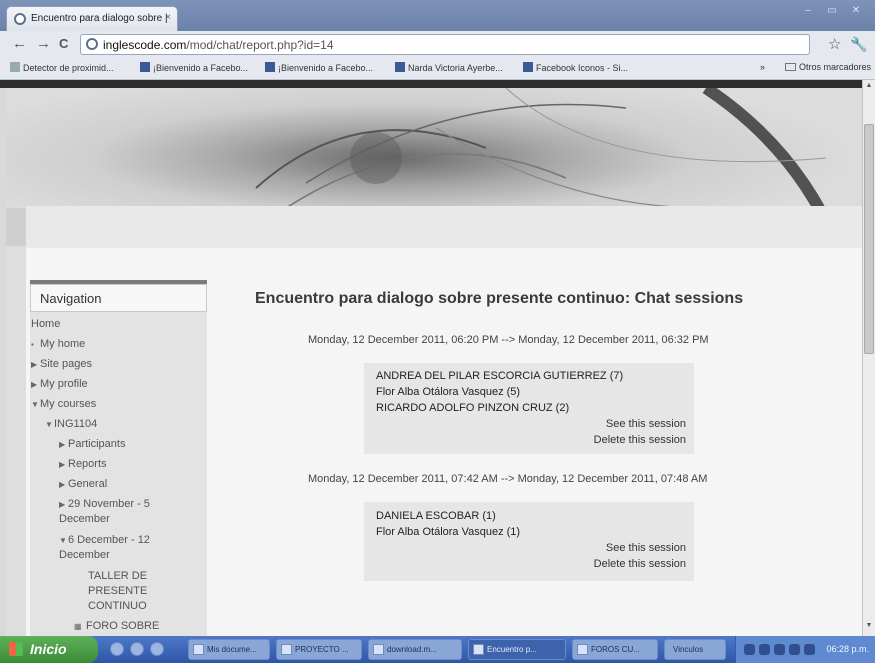 The image size is (875, 663). What do you see at coordinates (168, 17) in the screenshot?
I see `tab-close-icon: ×` at bounding box center [168, 17].